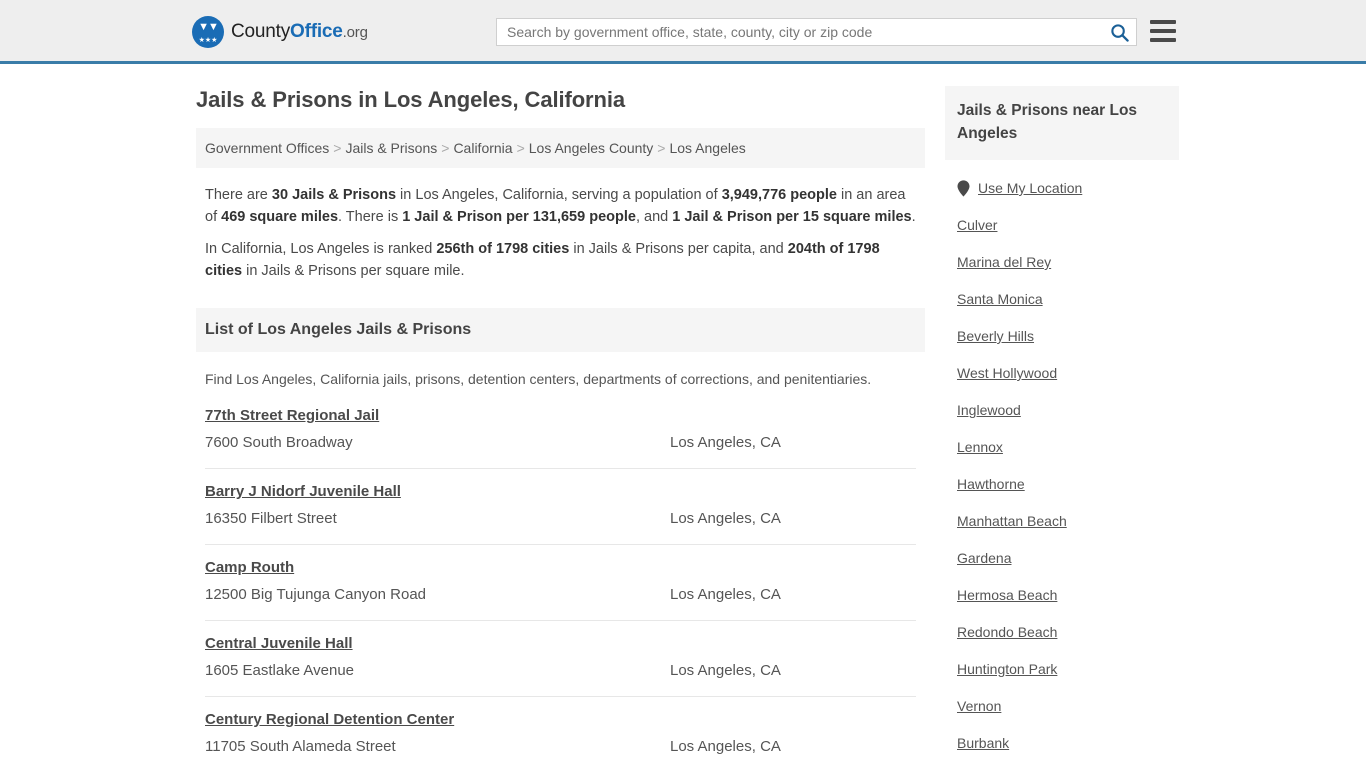  I want to click on sidebar-nearby-link: Redondo Beach, so click(1007, 632).